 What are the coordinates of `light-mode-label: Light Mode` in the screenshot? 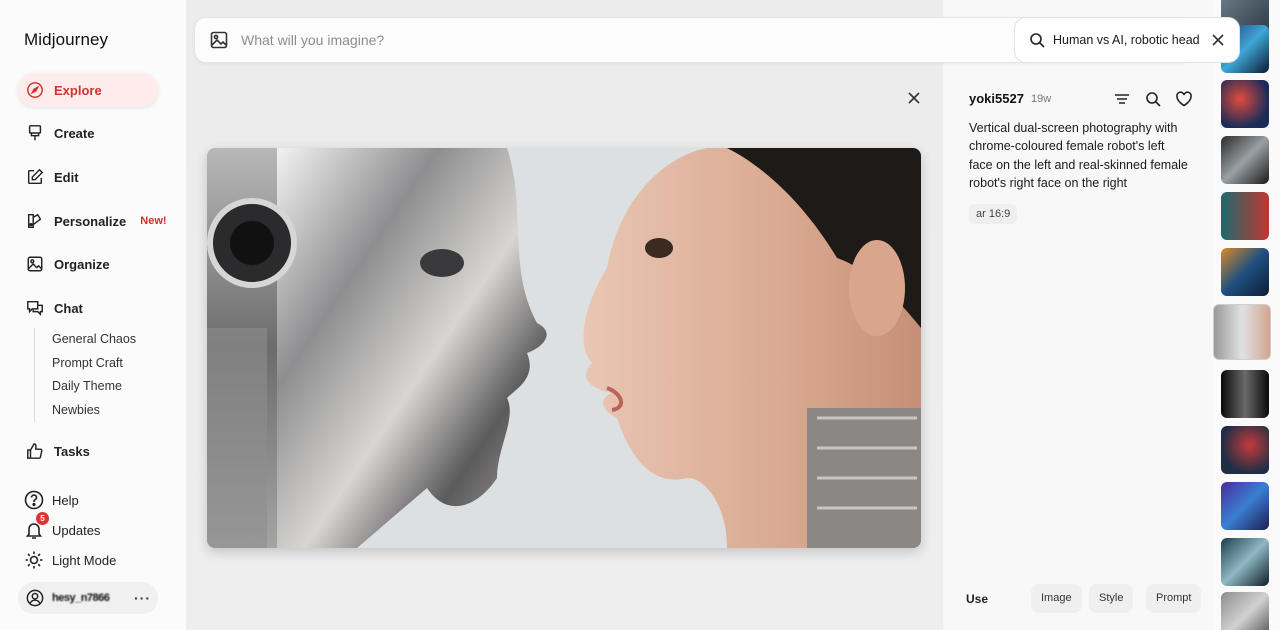 It's located at (84, 560).